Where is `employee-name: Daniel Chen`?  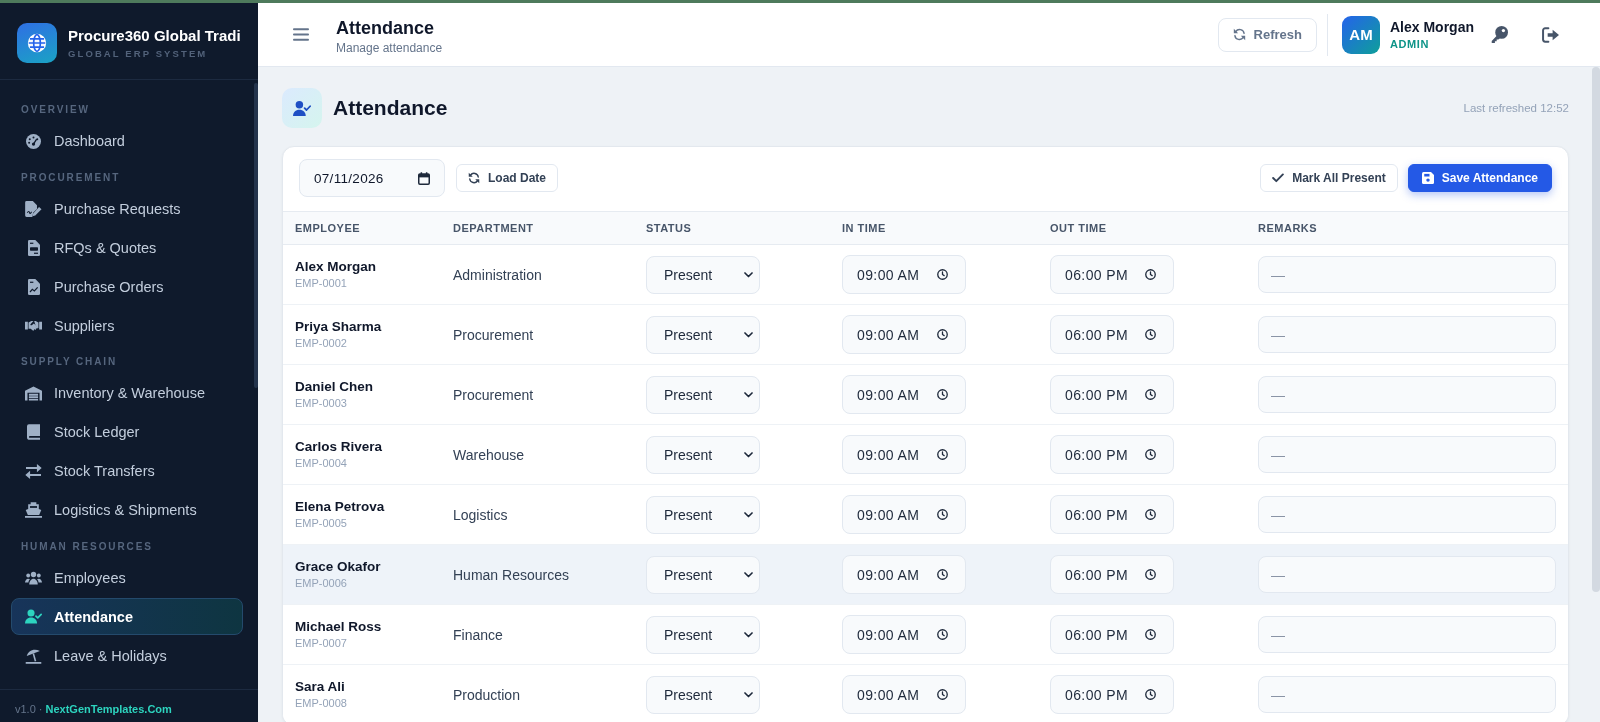
employee-name: Daniel Chen is located at coordinates (334, 387).